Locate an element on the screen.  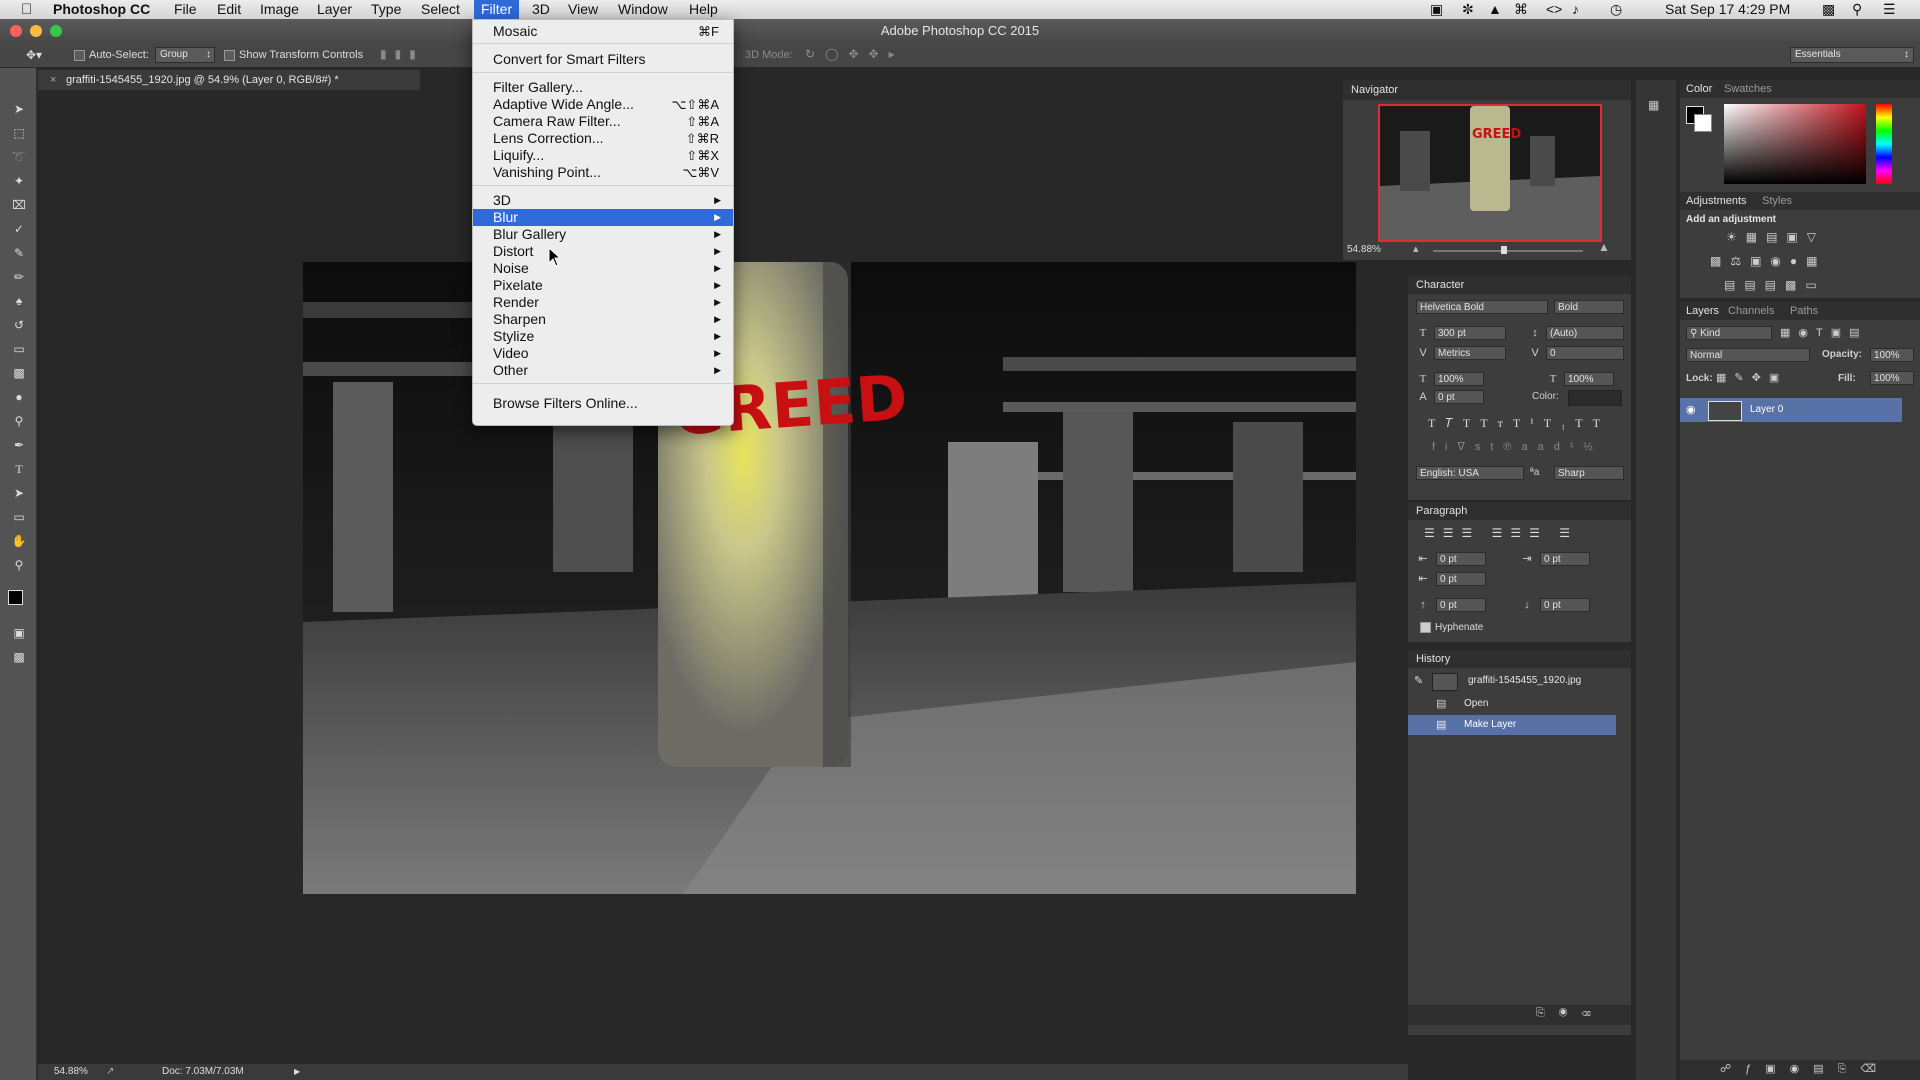
auto-select-dropdown: Group ↕ is located at coordinates (185, 55).